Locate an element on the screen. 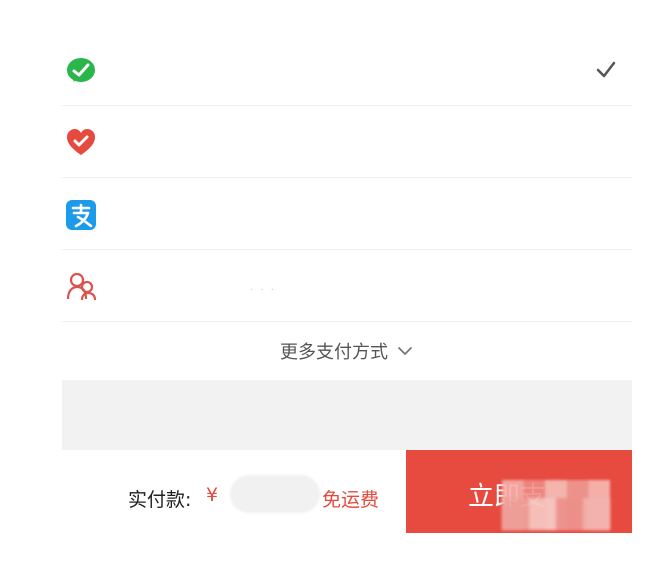 Image resolution: width=668 pixels, height=563 pixels. payment-method-family: · · · is located at coordinates (347, 286).